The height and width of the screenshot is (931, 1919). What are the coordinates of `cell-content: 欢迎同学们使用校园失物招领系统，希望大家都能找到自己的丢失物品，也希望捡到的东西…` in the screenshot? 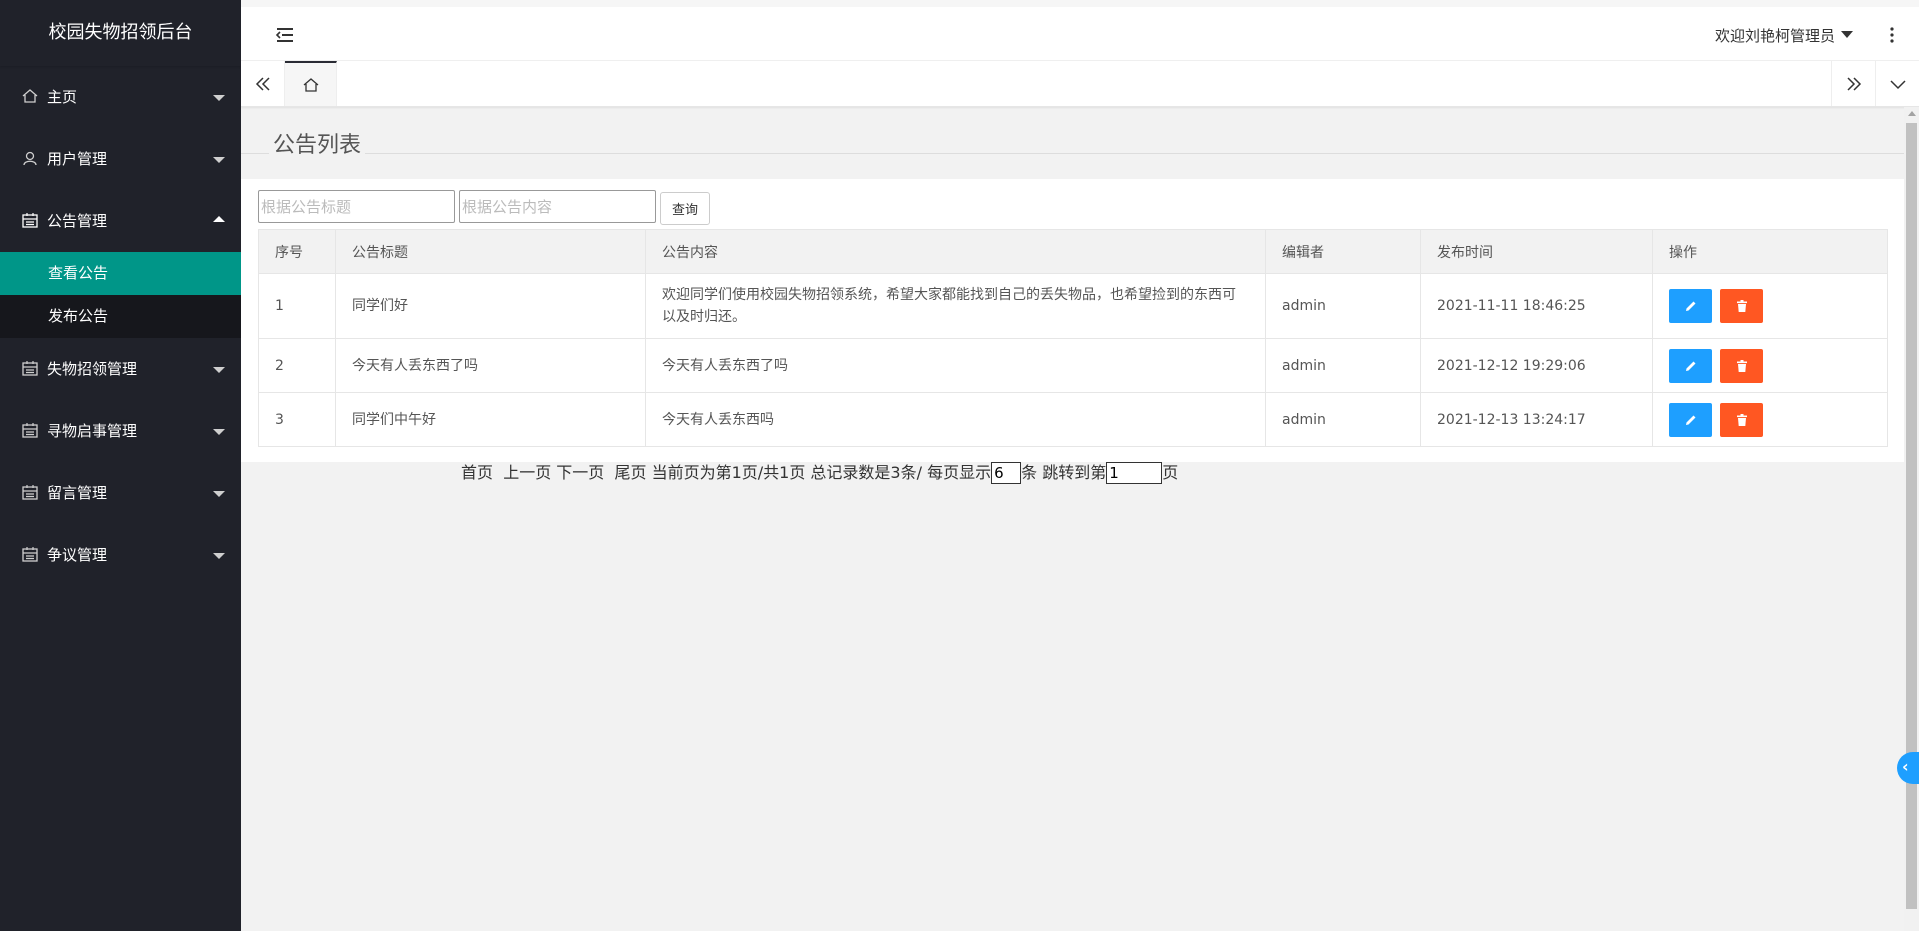 It's located at (955, 306).